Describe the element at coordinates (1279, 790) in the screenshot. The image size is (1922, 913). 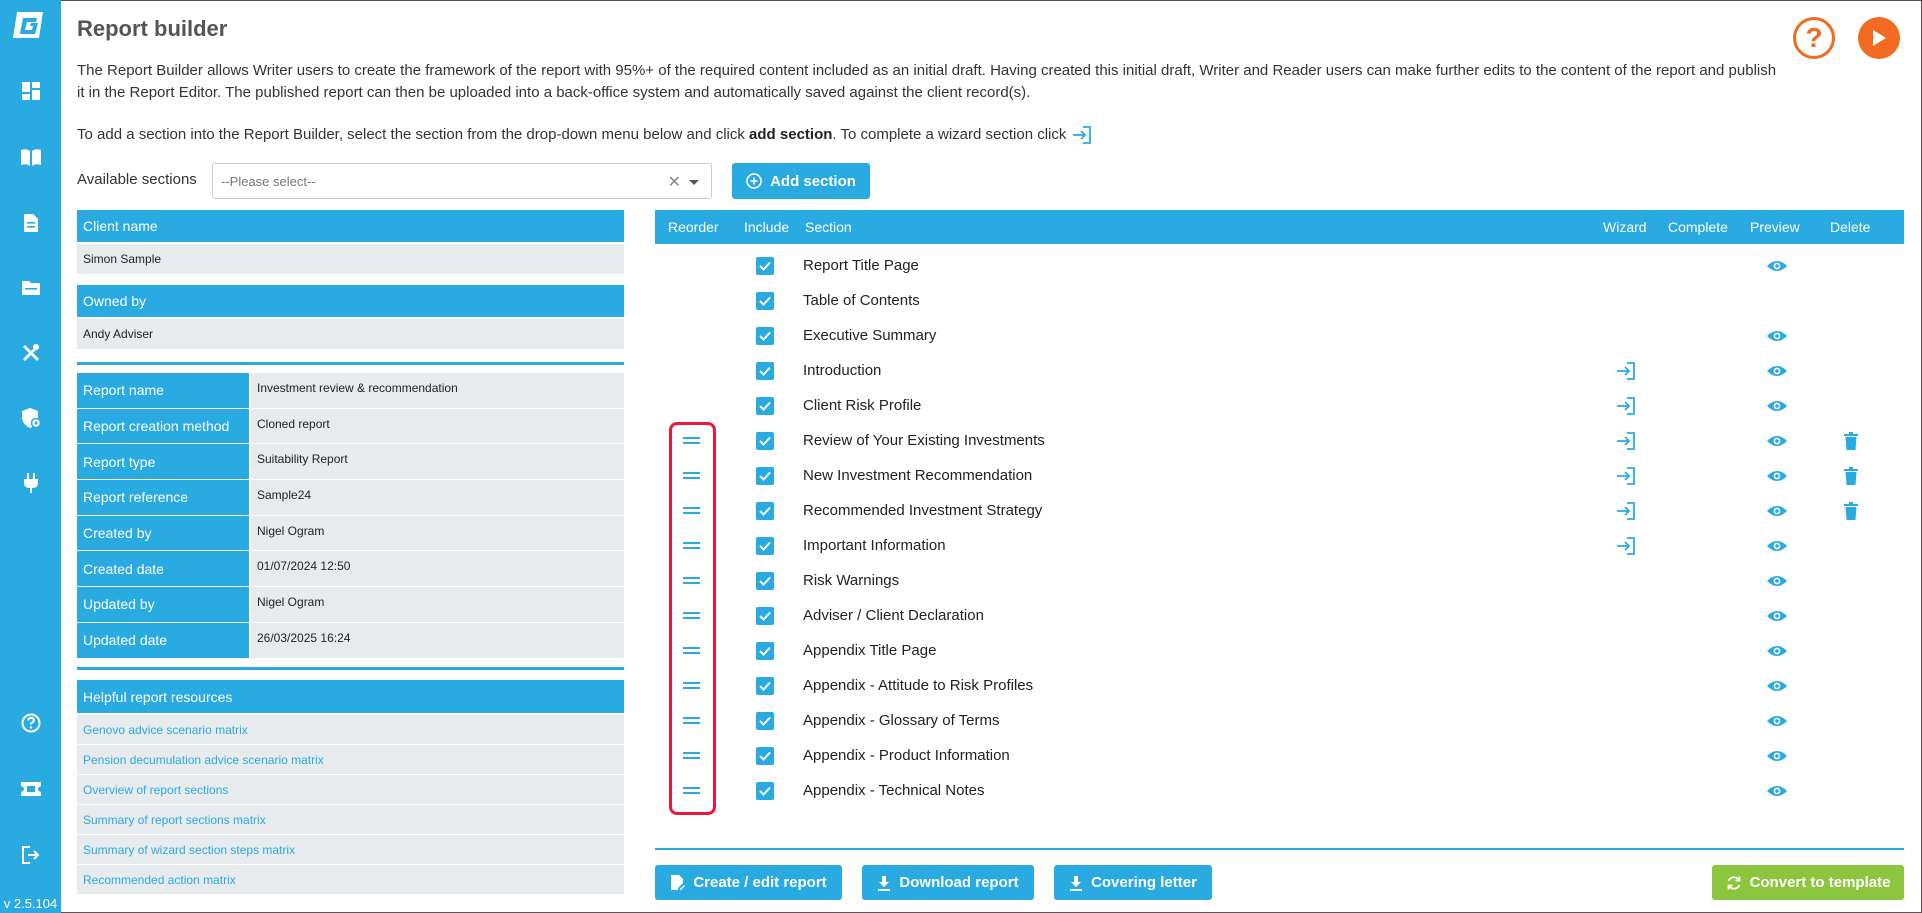
I see `section-row: Appendix - Technical Notes` at that location.